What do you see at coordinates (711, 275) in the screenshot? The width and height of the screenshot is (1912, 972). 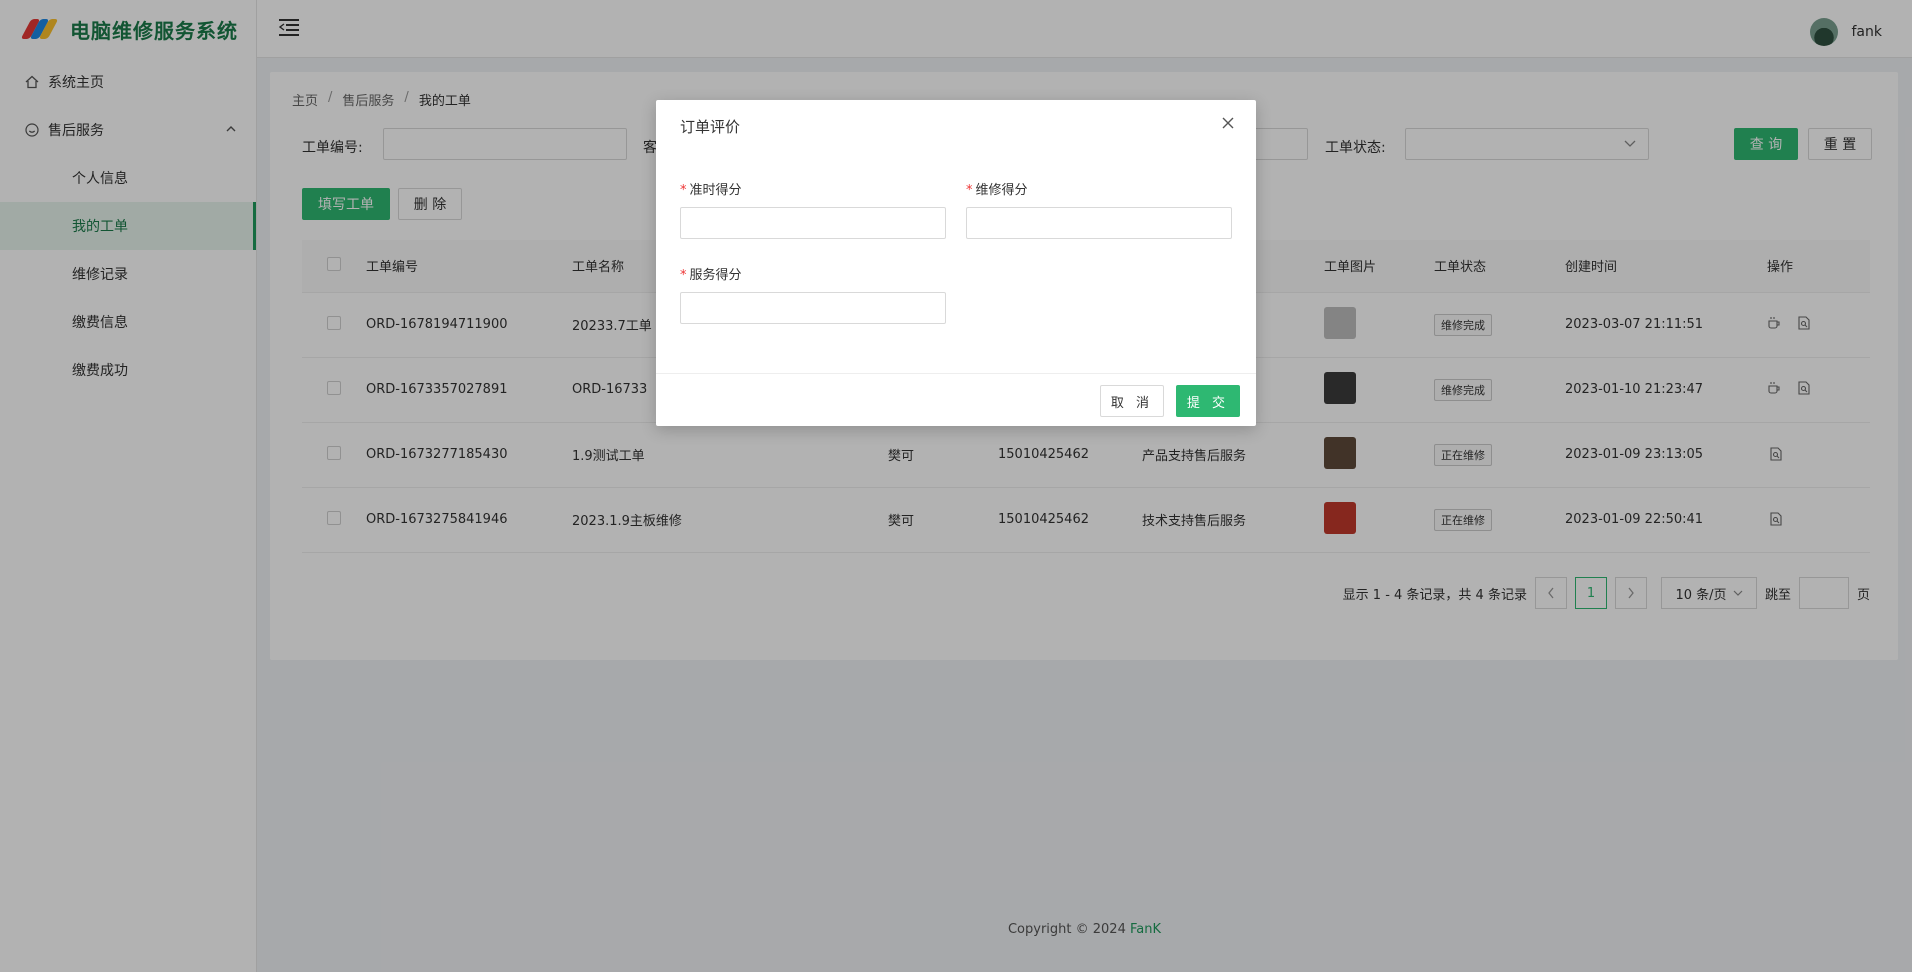 I see `service-score-label: * 服务得分` at bounding box center [711, 275].